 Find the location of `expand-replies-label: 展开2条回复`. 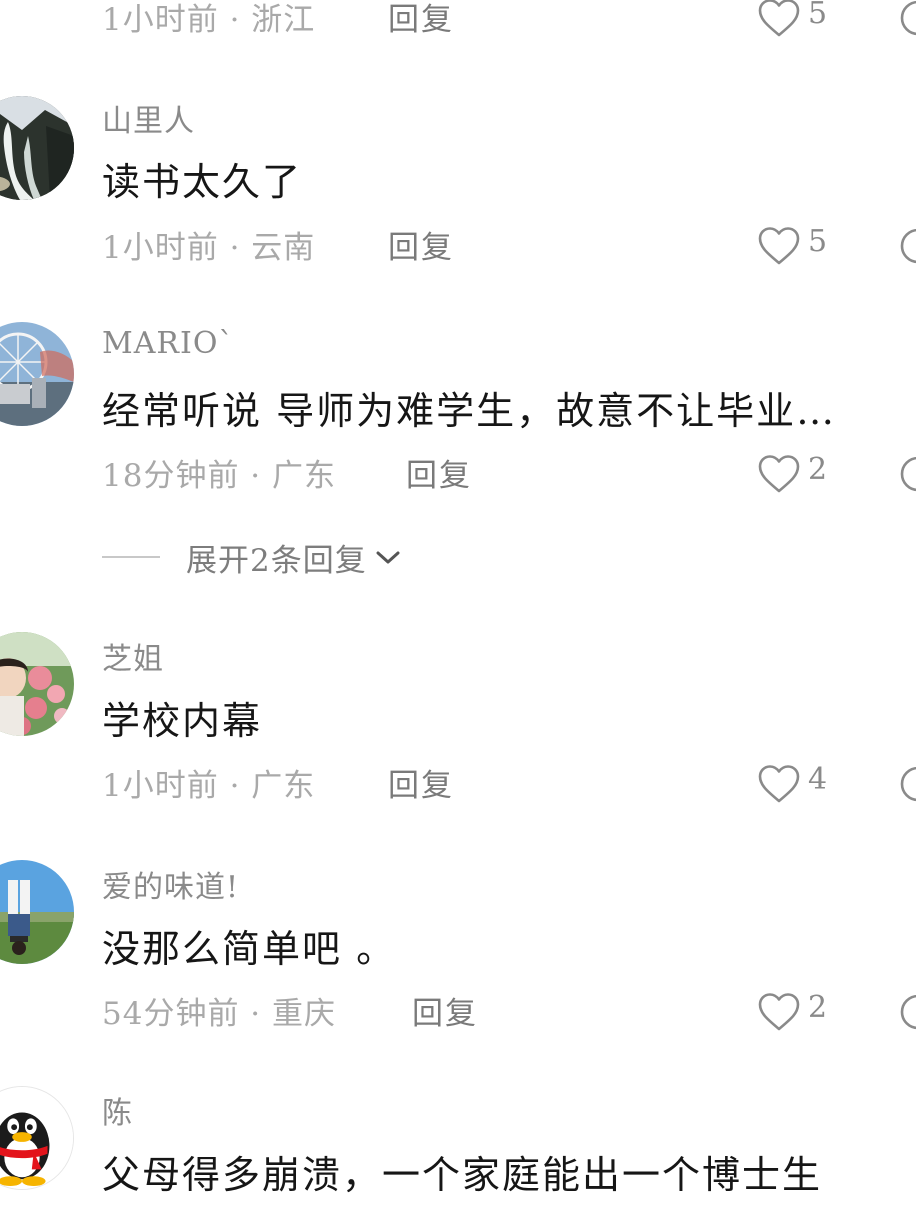

expand-replies-label: 展开2条回复 is located at coordinates (276, 560).